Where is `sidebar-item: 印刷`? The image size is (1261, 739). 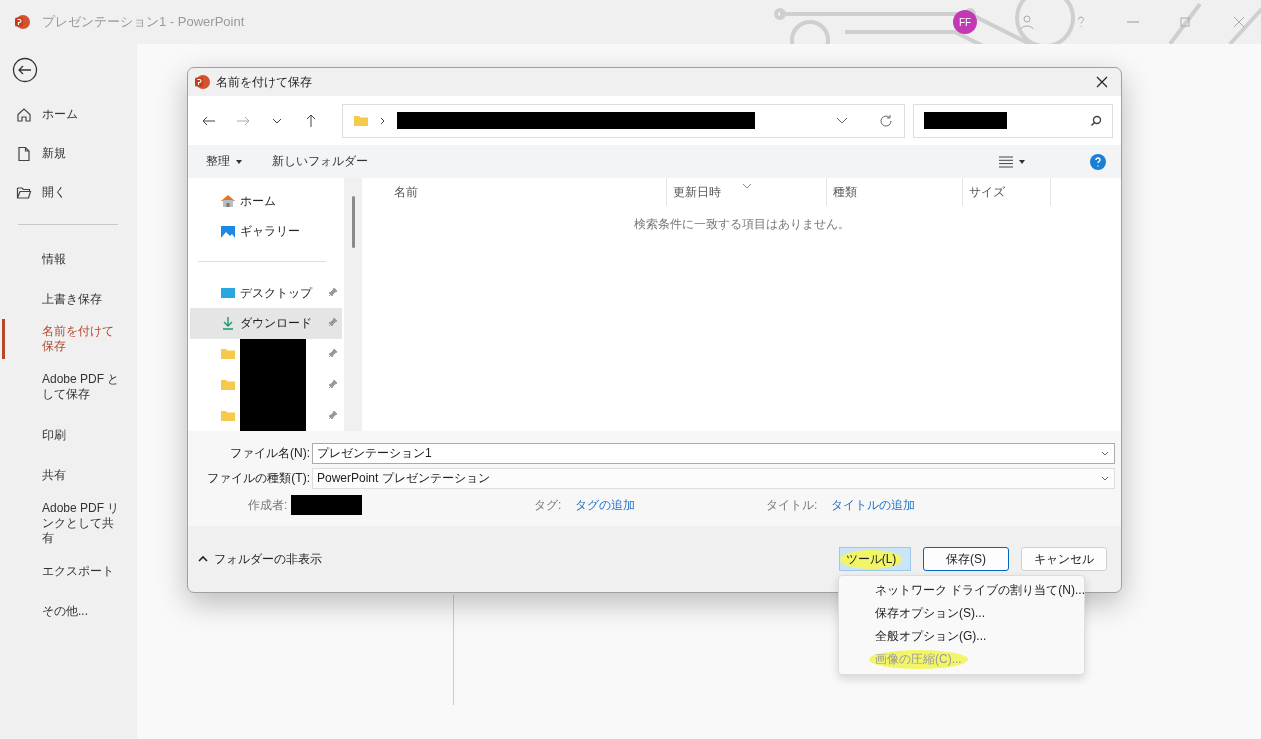
sidebar-item: 印刷 is located at coordinates (69, 435).